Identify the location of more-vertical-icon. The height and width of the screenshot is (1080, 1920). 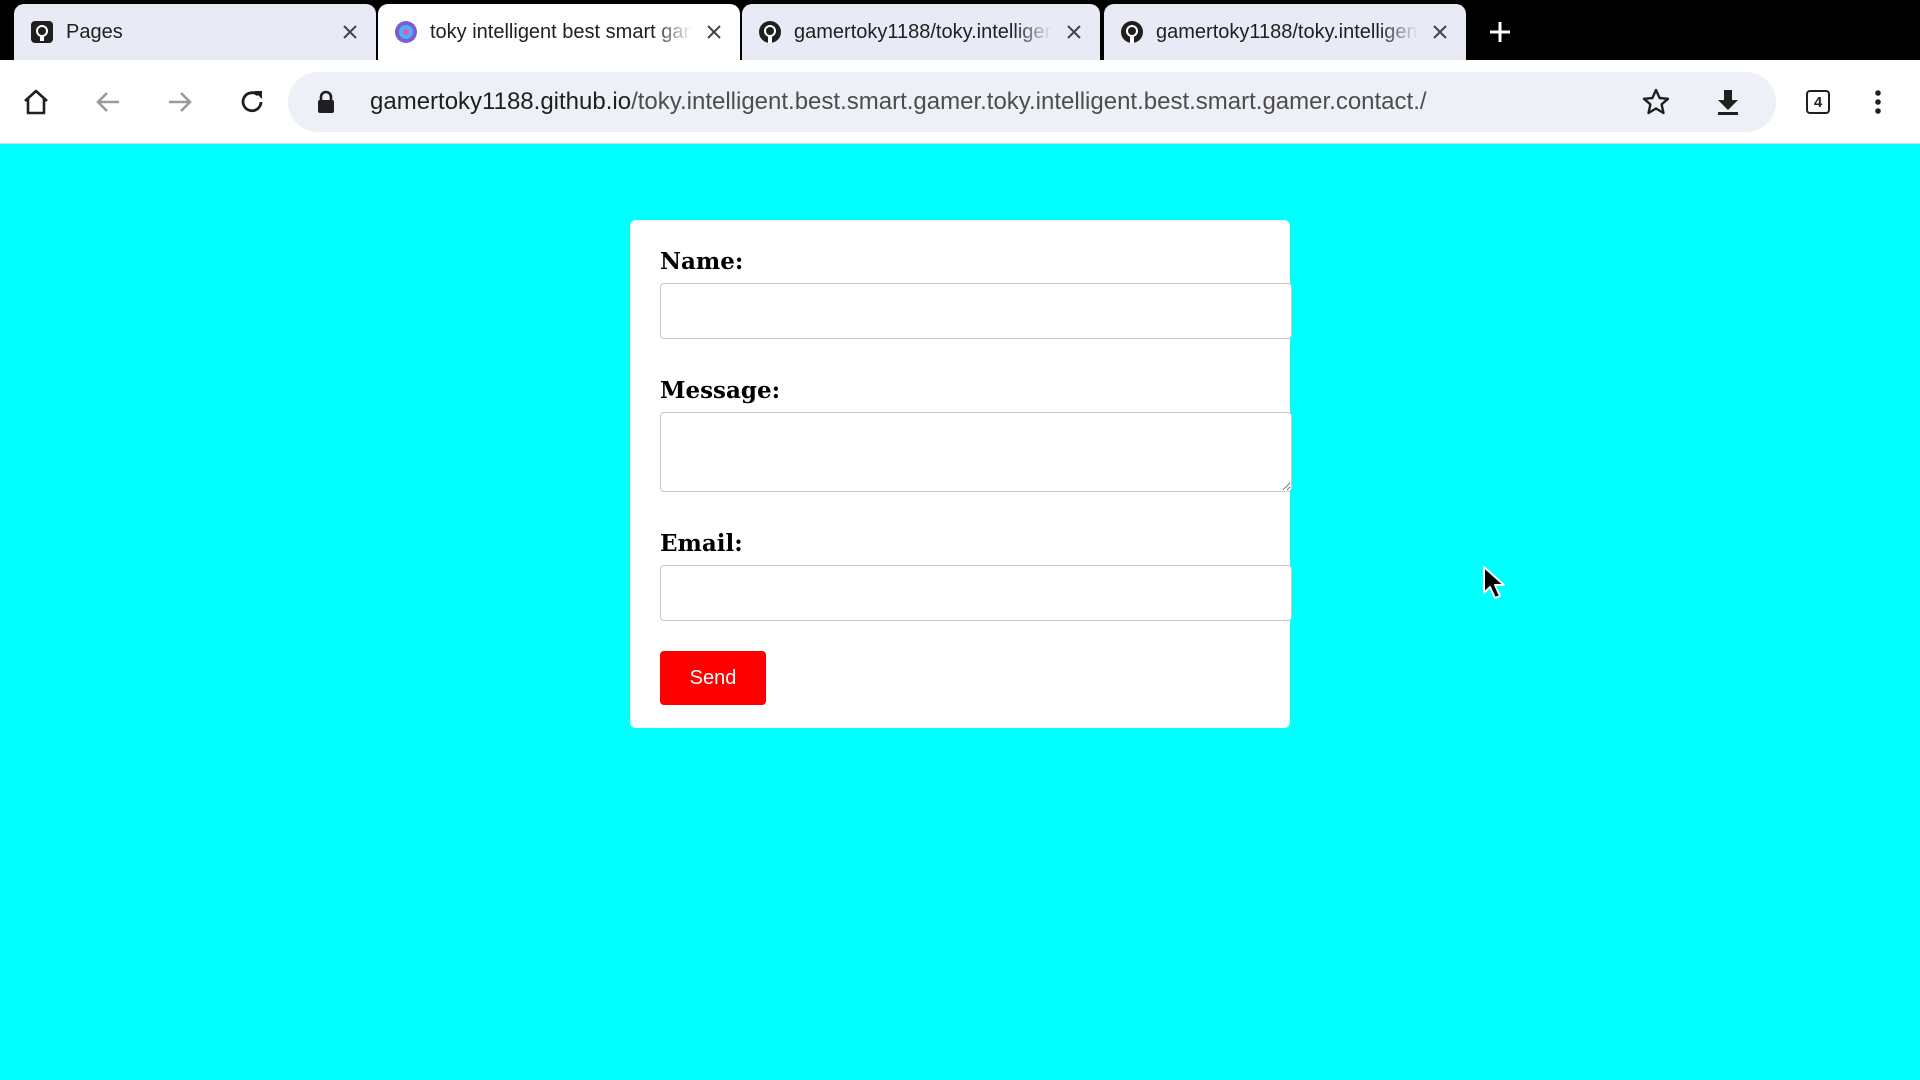
(1878, 102).